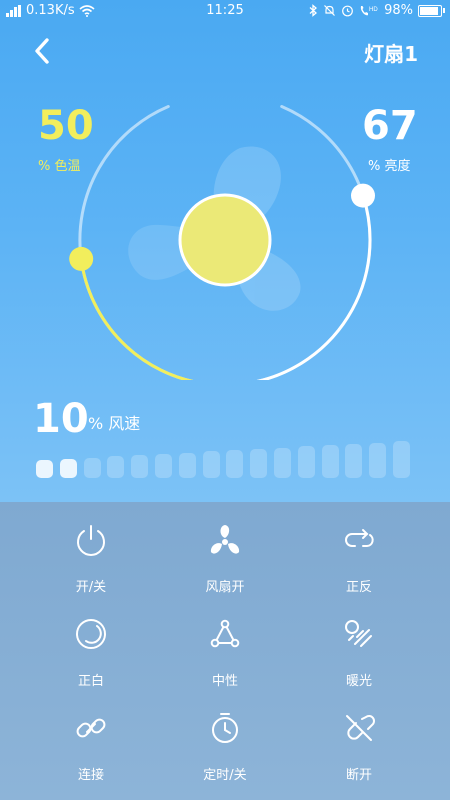 This screenshot has width=450, height=800. I want to click on power-button: 开/关, so click(91, 555).